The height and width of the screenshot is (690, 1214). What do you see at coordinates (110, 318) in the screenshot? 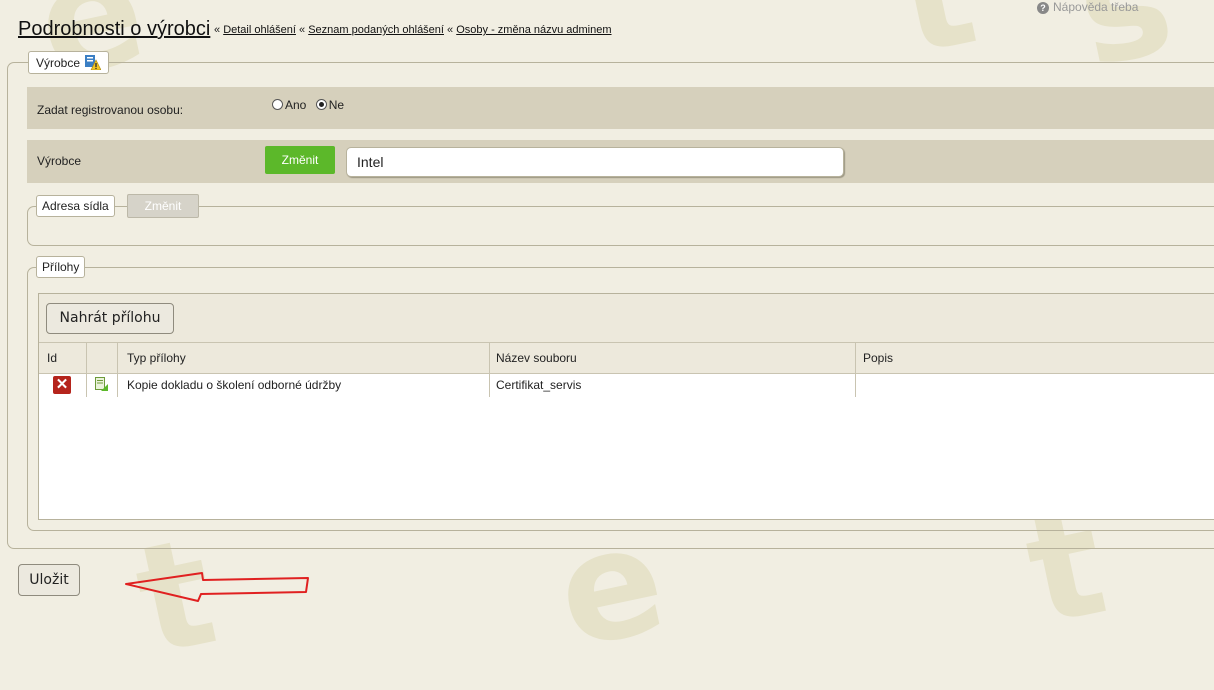
I see `upload-attachment-button: Nahrát přílohu` at bounding box center [110, 318].